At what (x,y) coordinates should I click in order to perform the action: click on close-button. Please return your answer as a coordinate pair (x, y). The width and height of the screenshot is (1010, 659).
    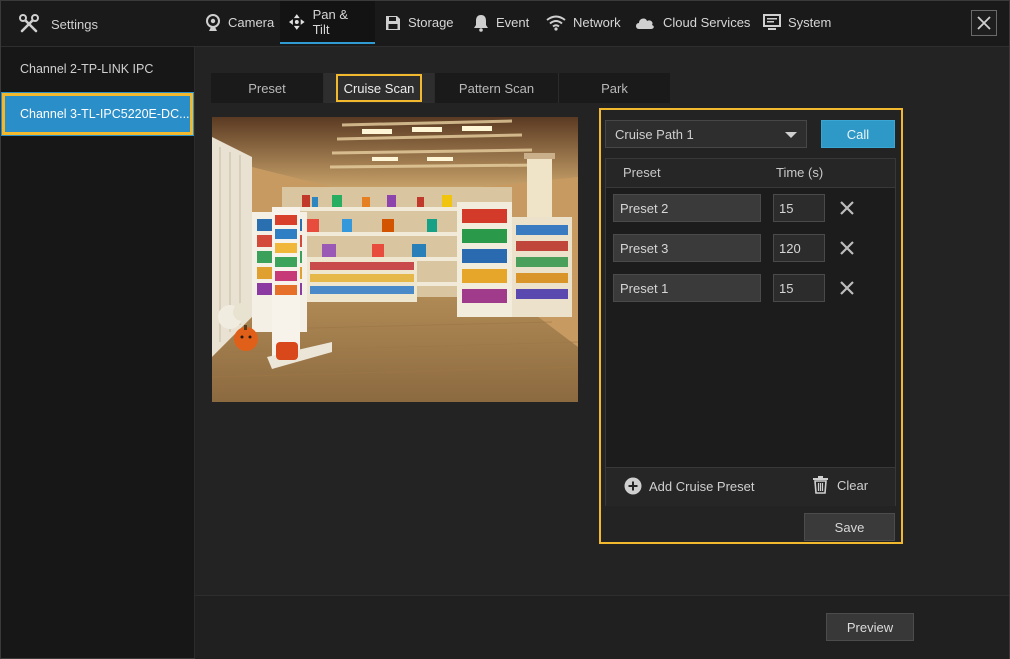
    Looking at the image, I should click on (984, 23).